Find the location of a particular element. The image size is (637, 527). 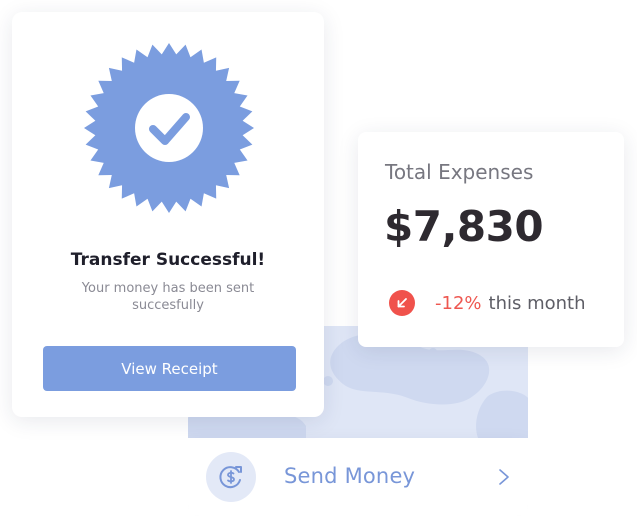

success-subtitle: Your money has been sent succesfully is located at coordinates (168, 297).